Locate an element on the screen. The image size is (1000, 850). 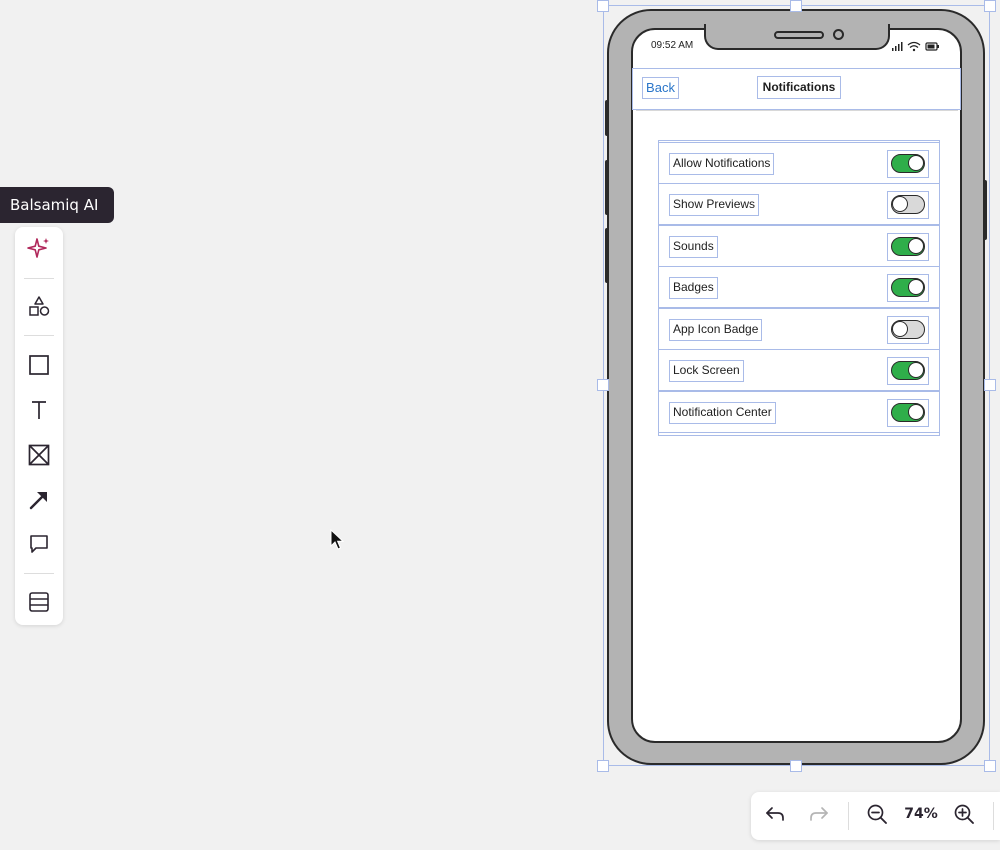
undo-icon is located at coordinates (775, 816).